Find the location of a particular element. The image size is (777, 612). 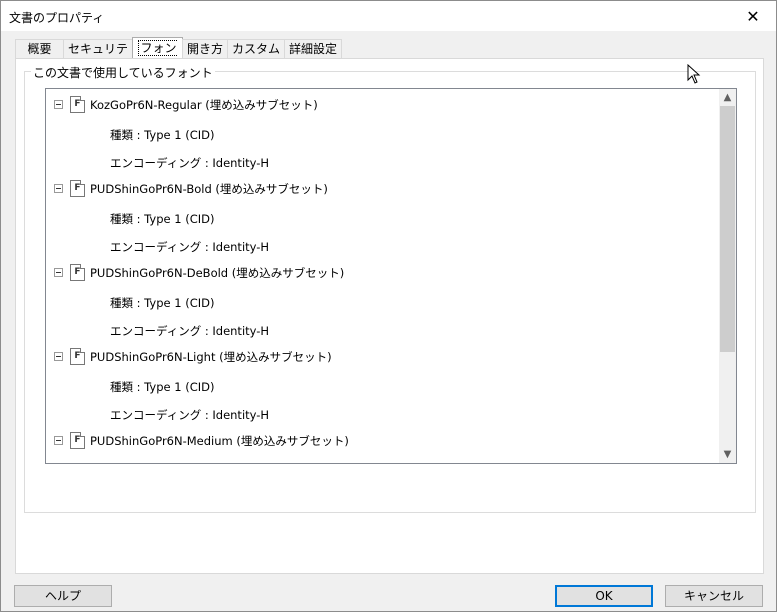

scroll-thumb is located at coordinates (727, 229).